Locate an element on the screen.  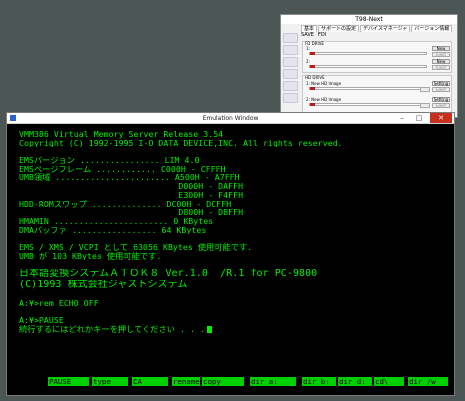
function-key-f9: cd\ is located at coordinates (389, 381).